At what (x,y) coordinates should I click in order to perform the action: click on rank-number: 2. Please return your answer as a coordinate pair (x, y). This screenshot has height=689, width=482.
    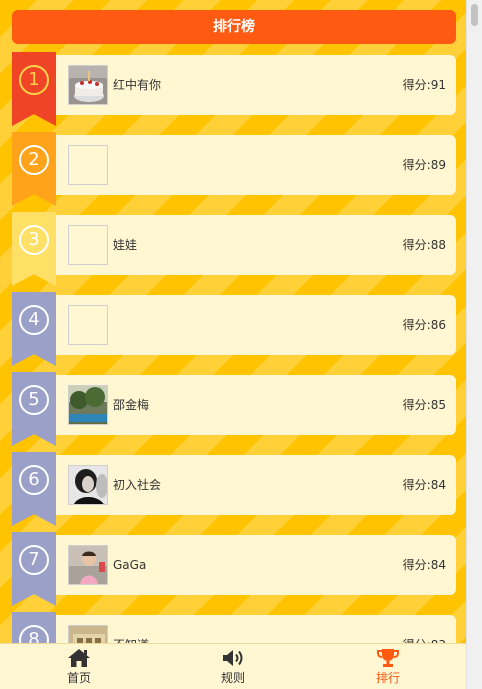
    Looking at the image, I should click on (34, 160).